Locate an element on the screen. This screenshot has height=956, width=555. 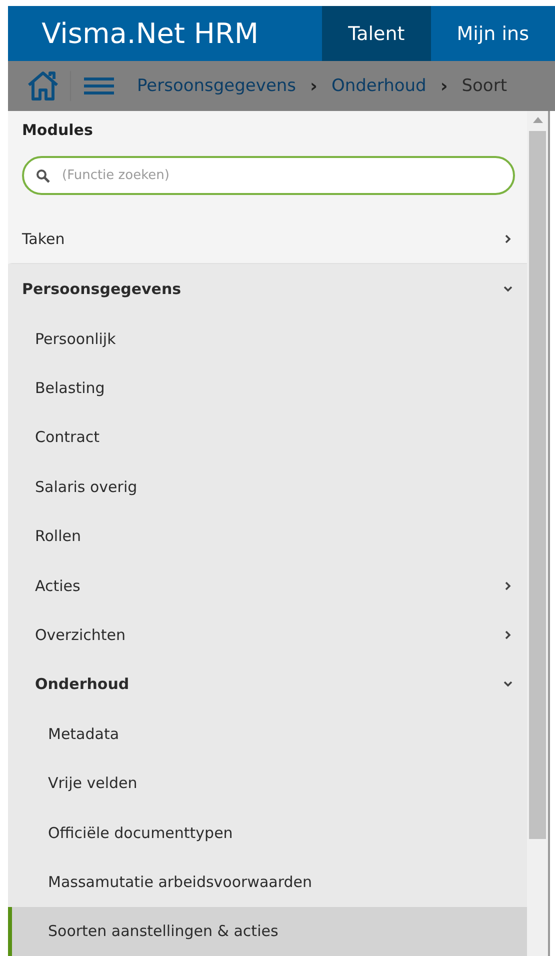
breadcrumb-link: Soort is located at coordinates (484, 86).